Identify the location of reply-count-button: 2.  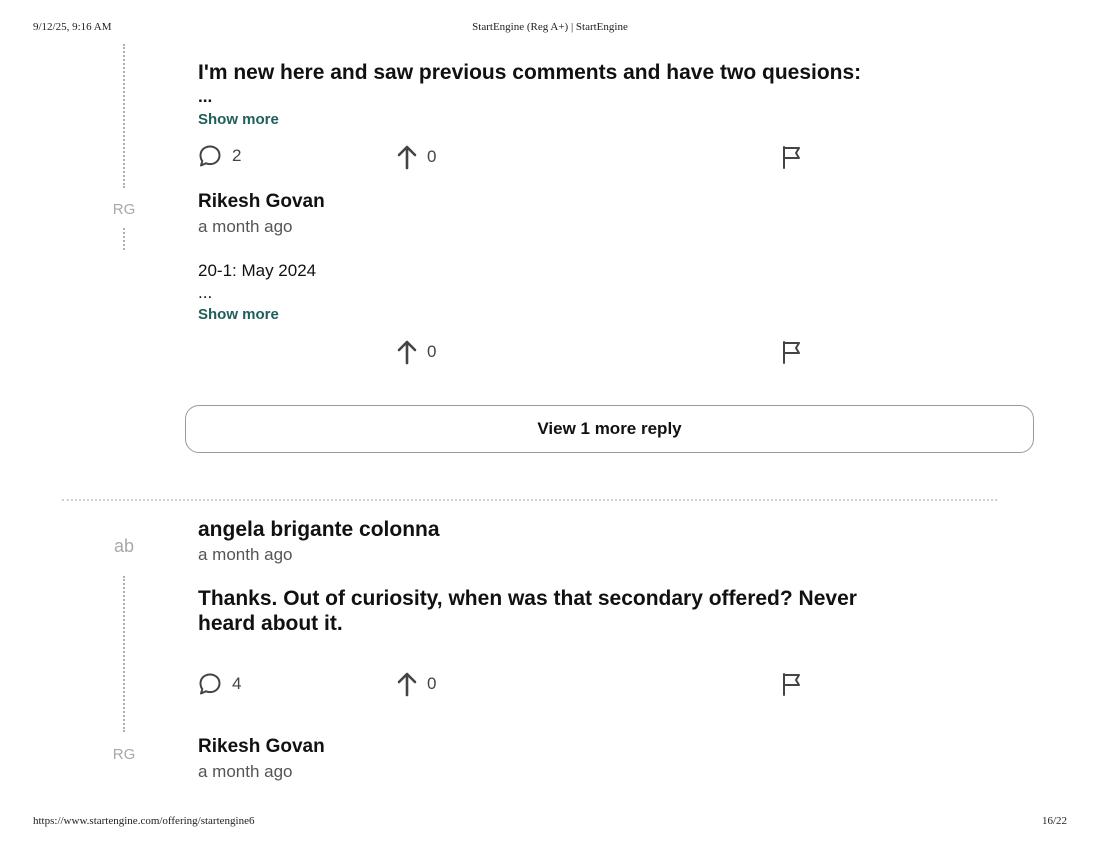
(219, 156).